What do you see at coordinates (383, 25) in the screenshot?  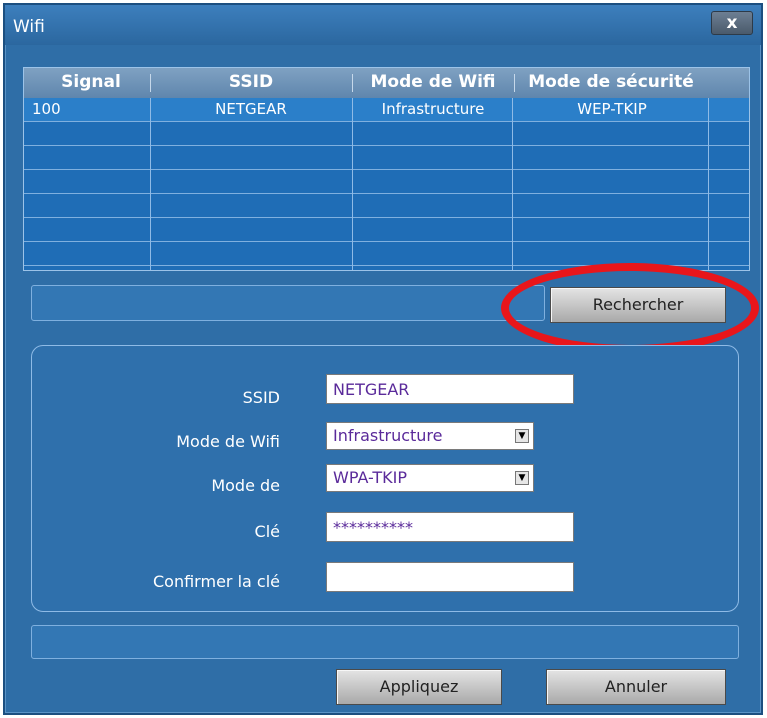 I see `title-bar: Wifi x` at bounding box center [383, 25].